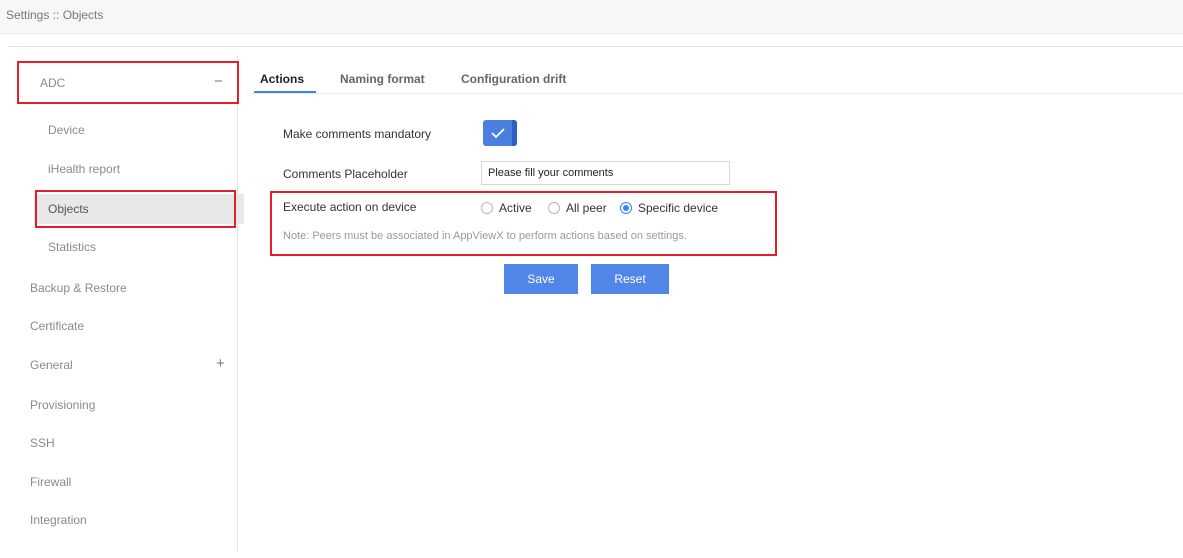  I want to click on save-button: Save, so click(541, 279).